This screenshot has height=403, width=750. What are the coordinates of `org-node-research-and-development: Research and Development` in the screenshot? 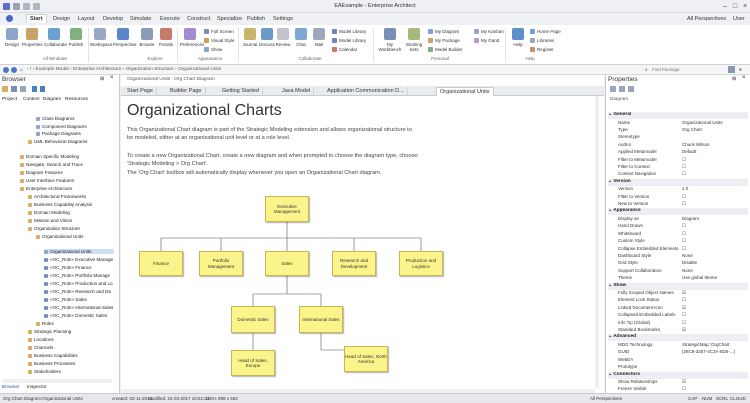 It's located at (354, 263).